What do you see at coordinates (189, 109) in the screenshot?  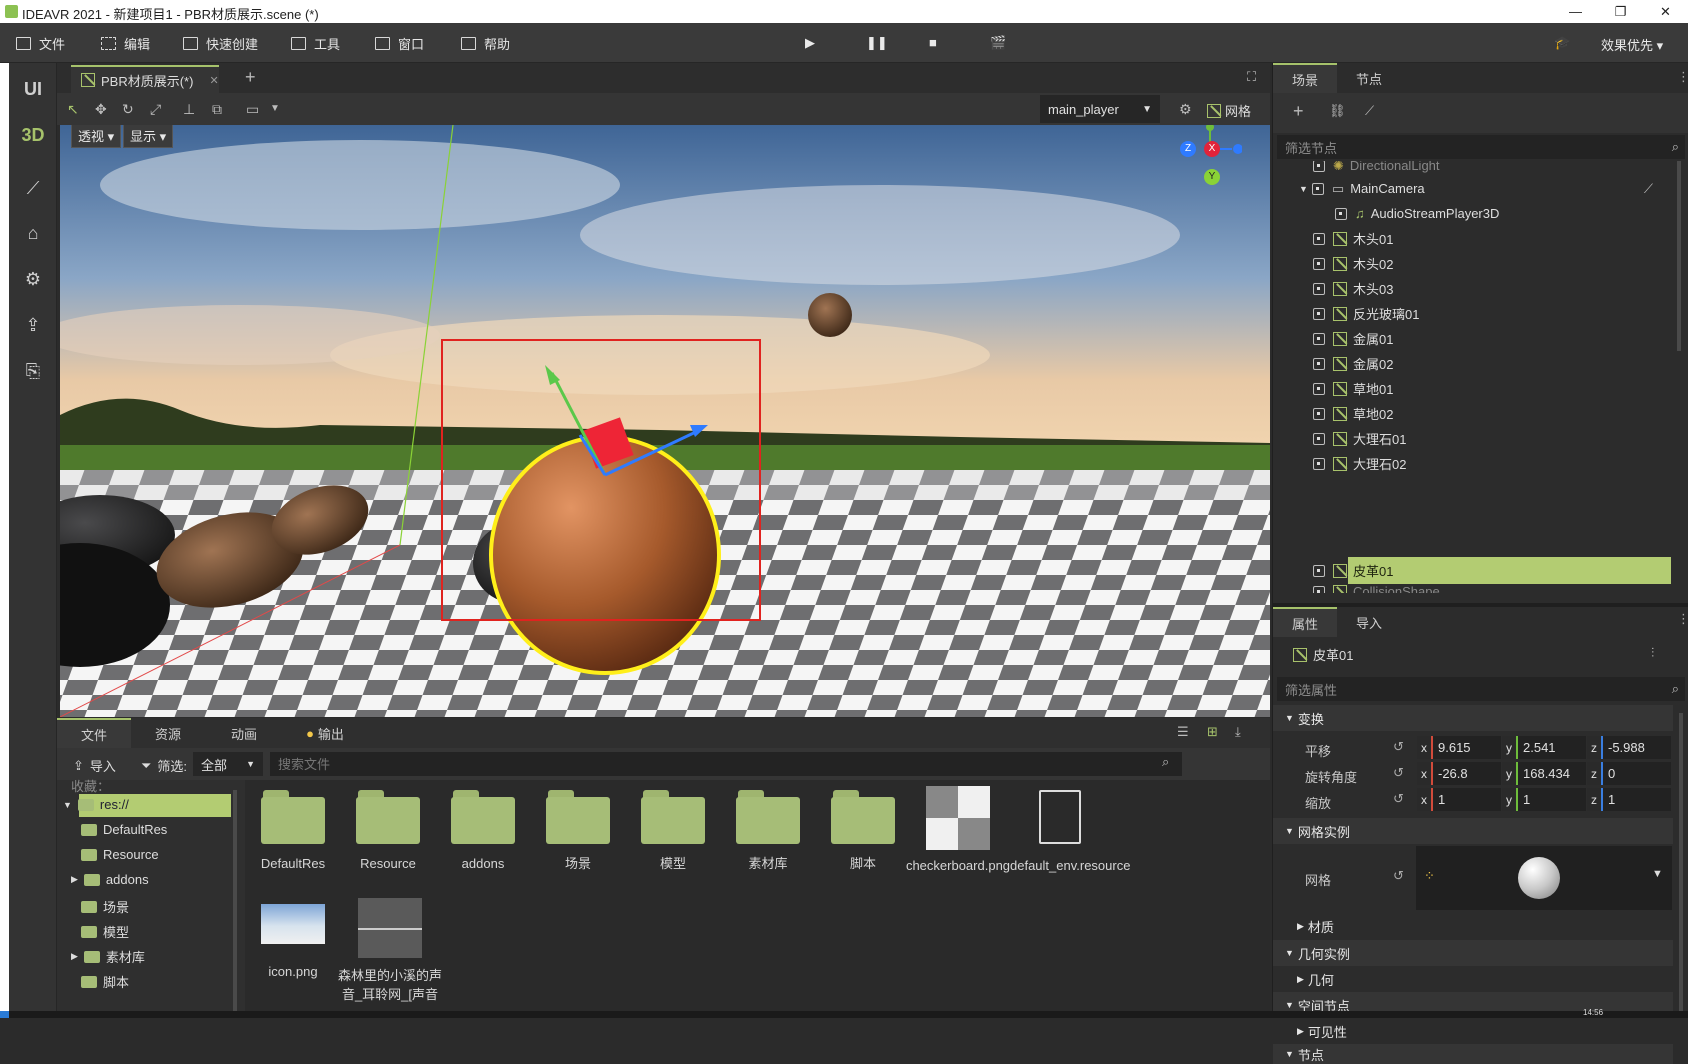 I see `local-space-icon: ⊥` at bounding box center [189, 109].